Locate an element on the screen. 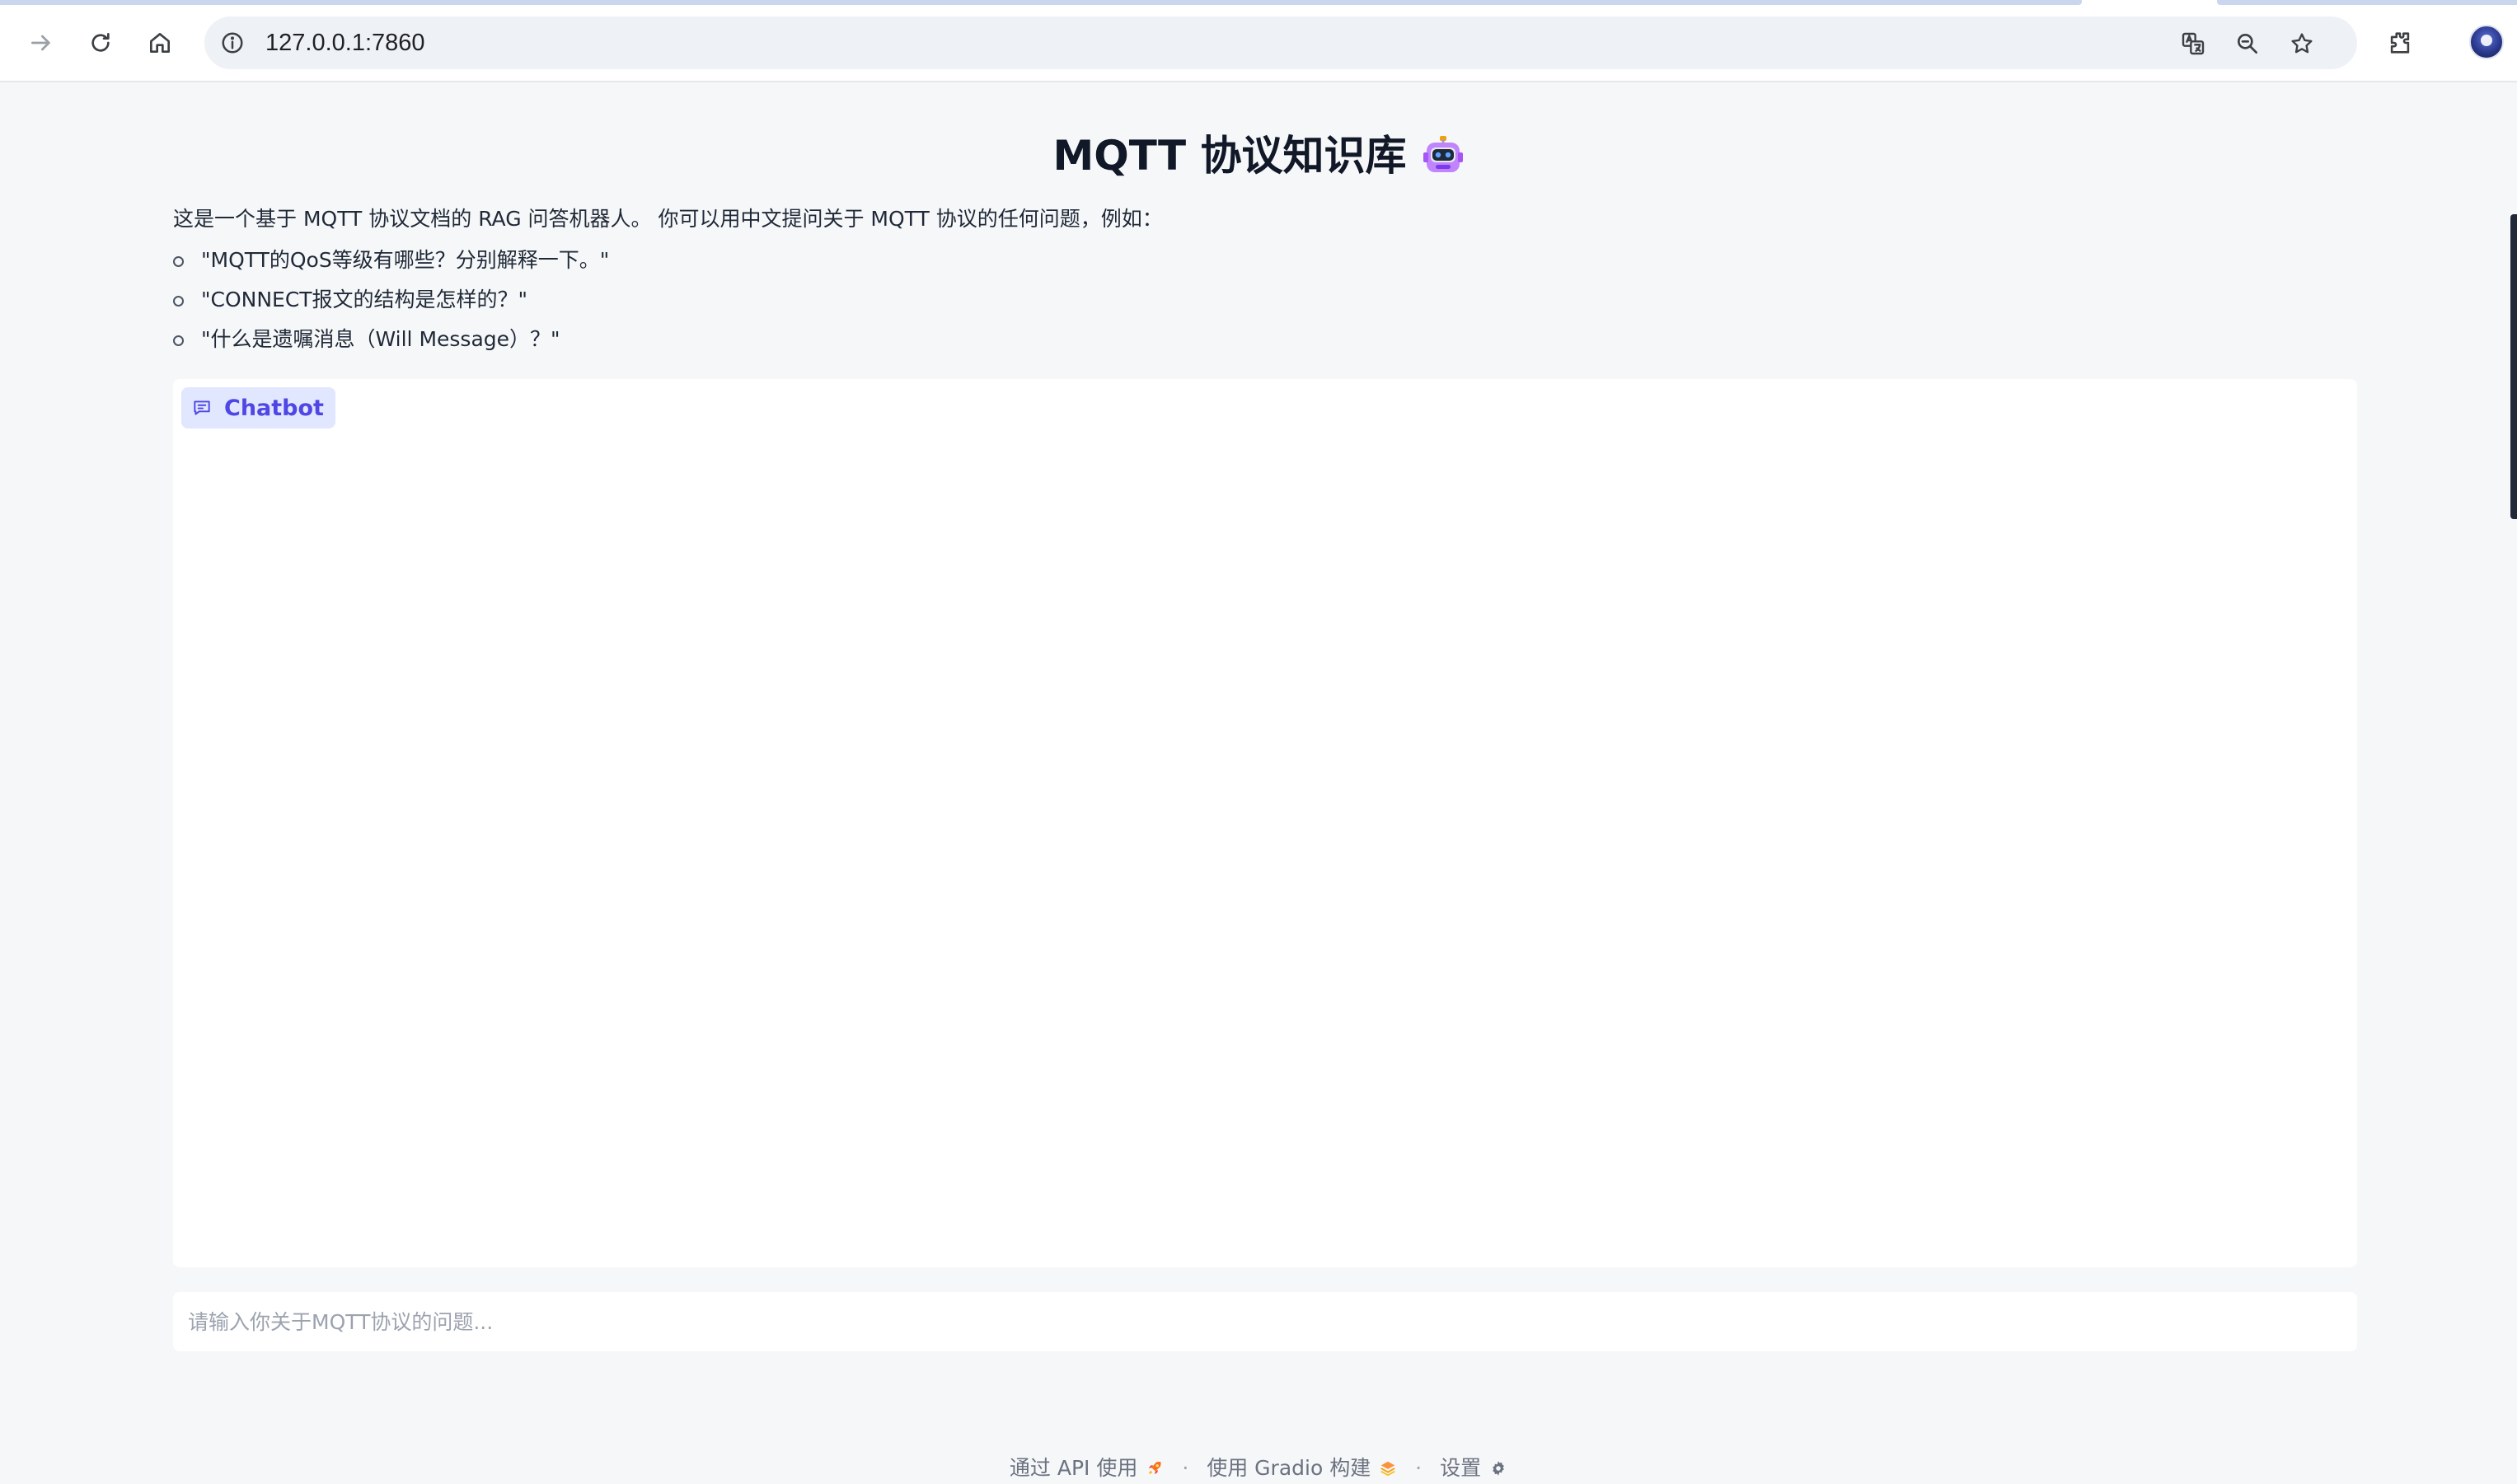  settings-link: 设置 is located at coordinates (1473, 1469).